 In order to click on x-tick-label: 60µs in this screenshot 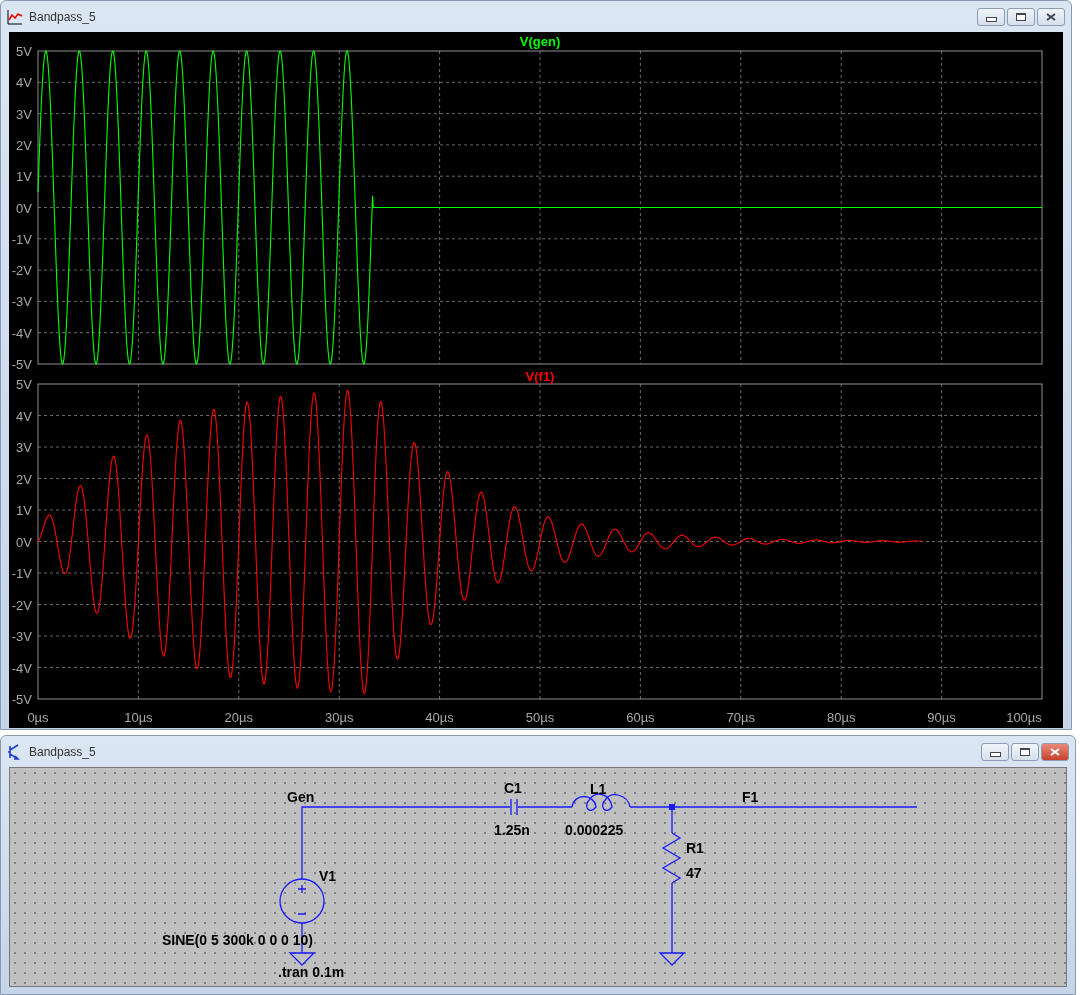, I will do `click(640, 717)`.